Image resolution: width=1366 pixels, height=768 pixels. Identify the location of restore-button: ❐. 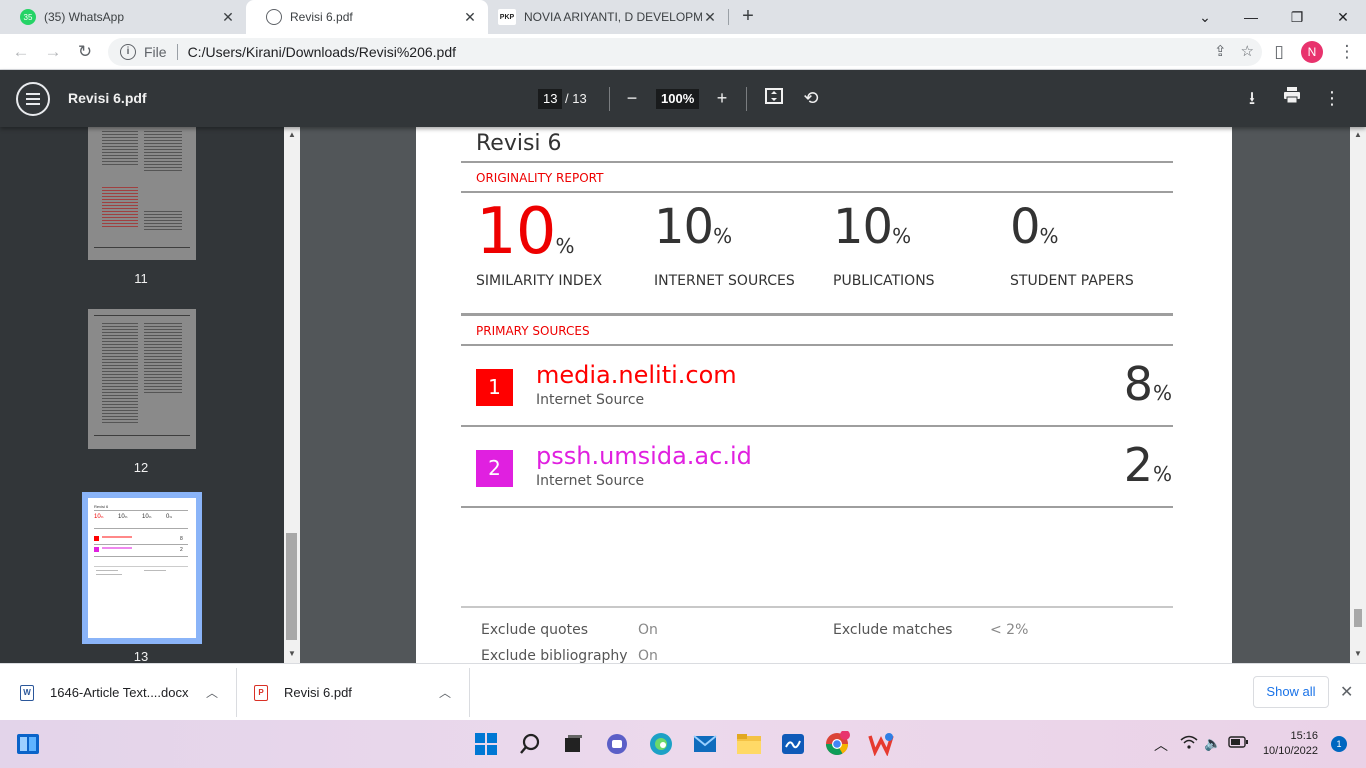
(1297, 17).